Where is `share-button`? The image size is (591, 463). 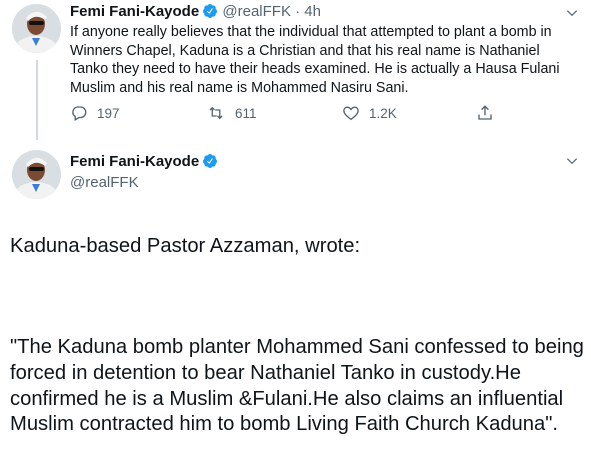 share-button is located at coordinates (489, 113).